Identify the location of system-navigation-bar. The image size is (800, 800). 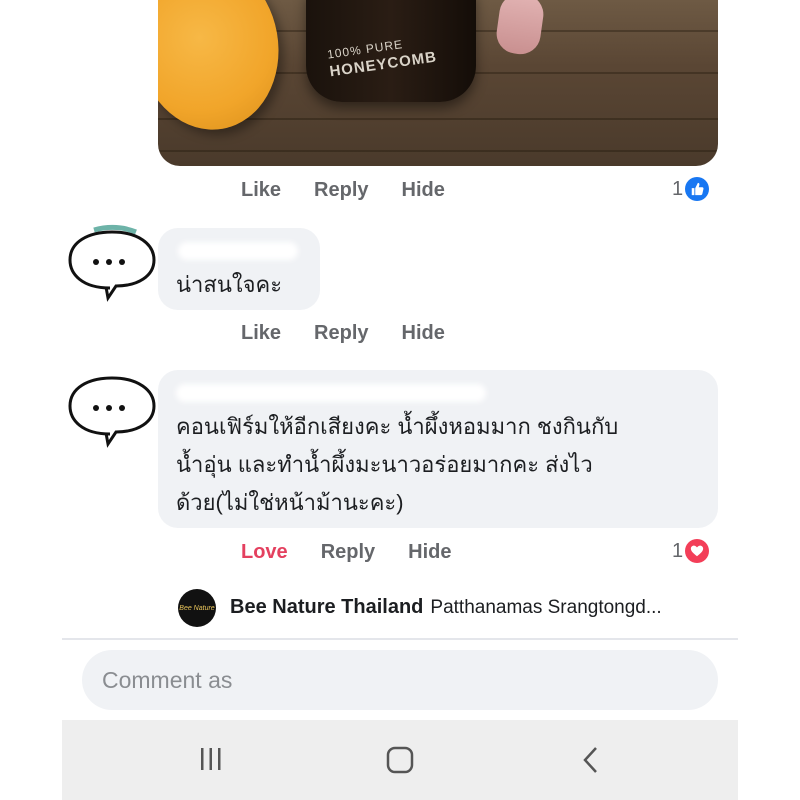
(400, 760).